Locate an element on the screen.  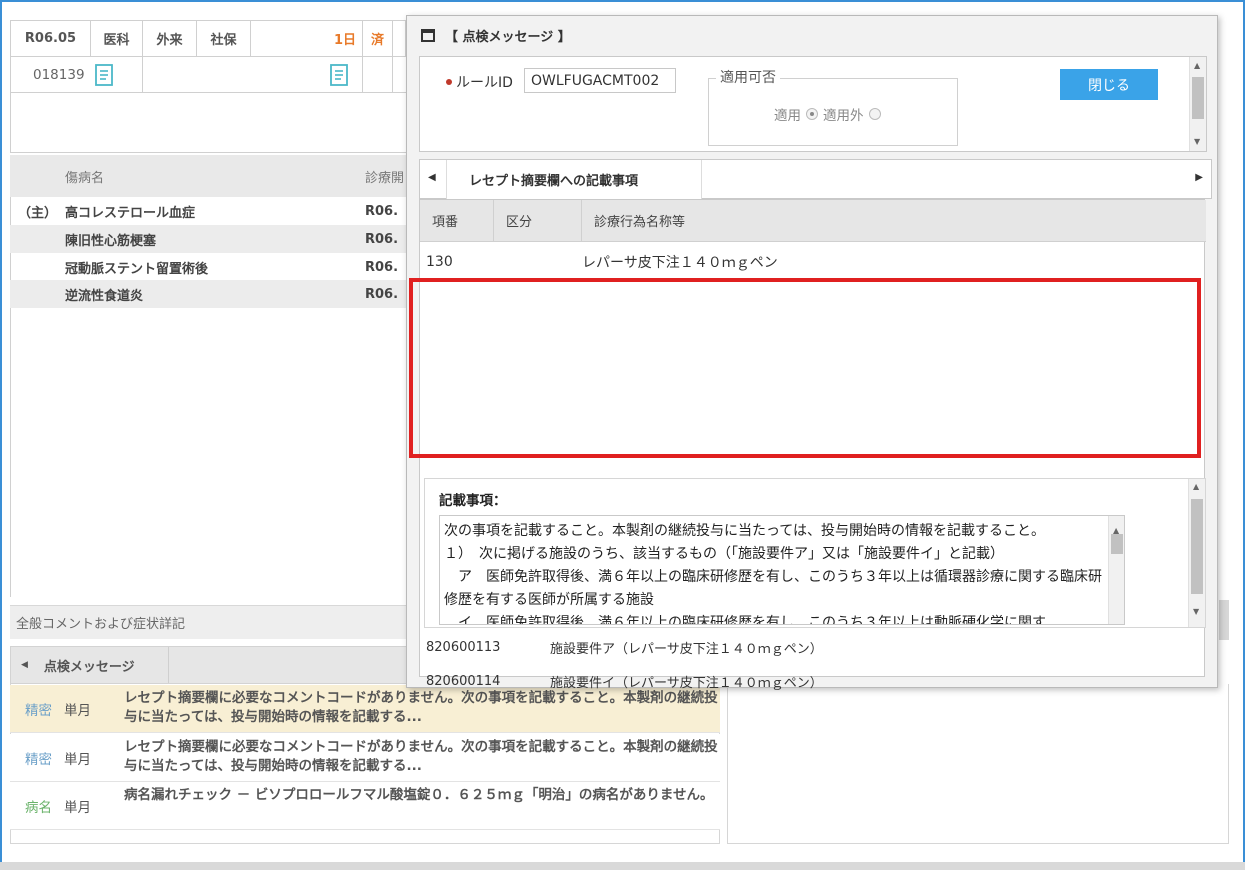
blank-area is located at coordinates (210, 123).